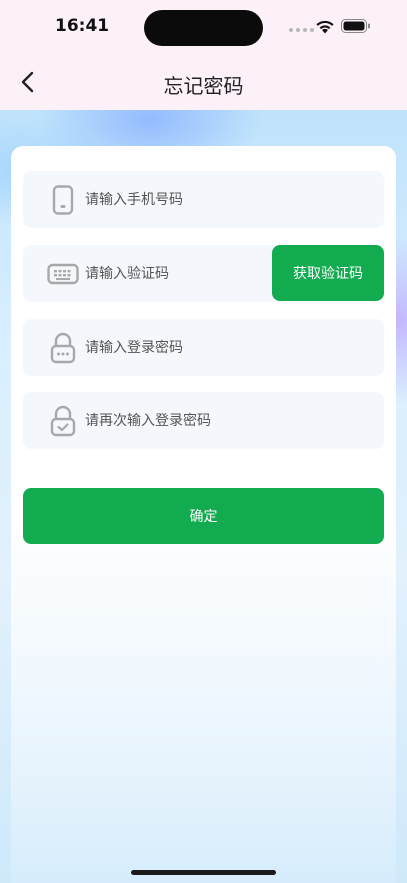  I want to click on lock-icon, so click(63, 348).